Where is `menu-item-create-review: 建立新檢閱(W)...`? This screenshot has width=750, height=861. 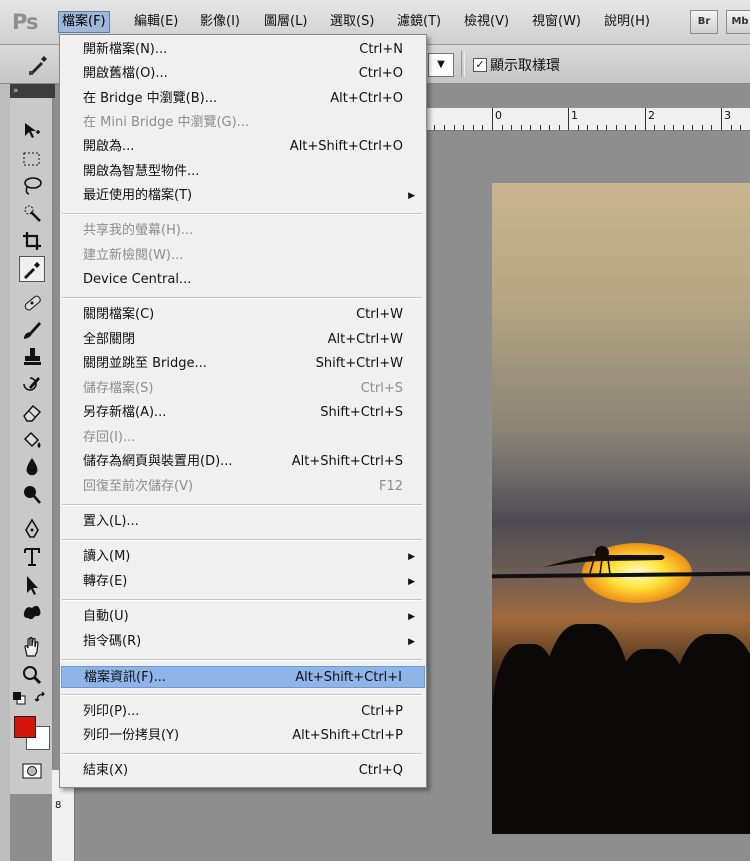
menu-item-create-review: 建立新檢閱(W)... is located at coordinates (243, 256).